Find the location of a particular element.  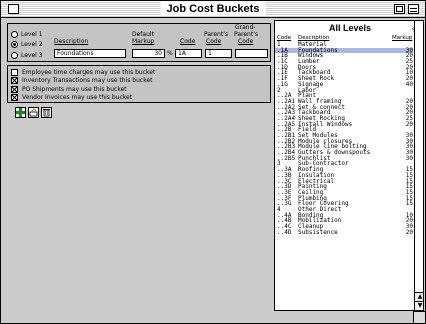

trash-icon is located at coordinates (46, 113).